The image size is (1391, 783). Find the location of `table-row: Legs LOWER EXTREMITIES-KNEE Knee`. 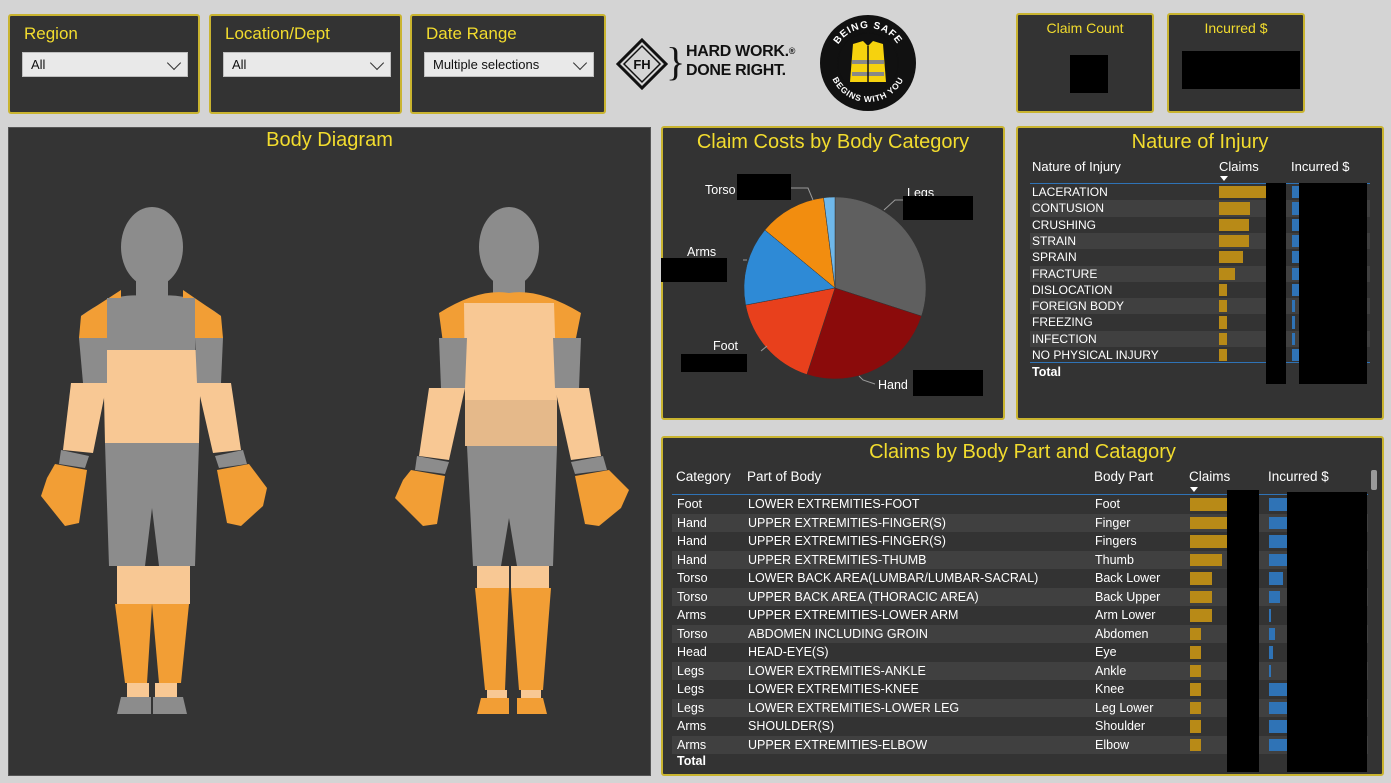

table-row: Legs LOWER EXTREMITIES-KNEE Knee is located at coordinates (1020, 689).